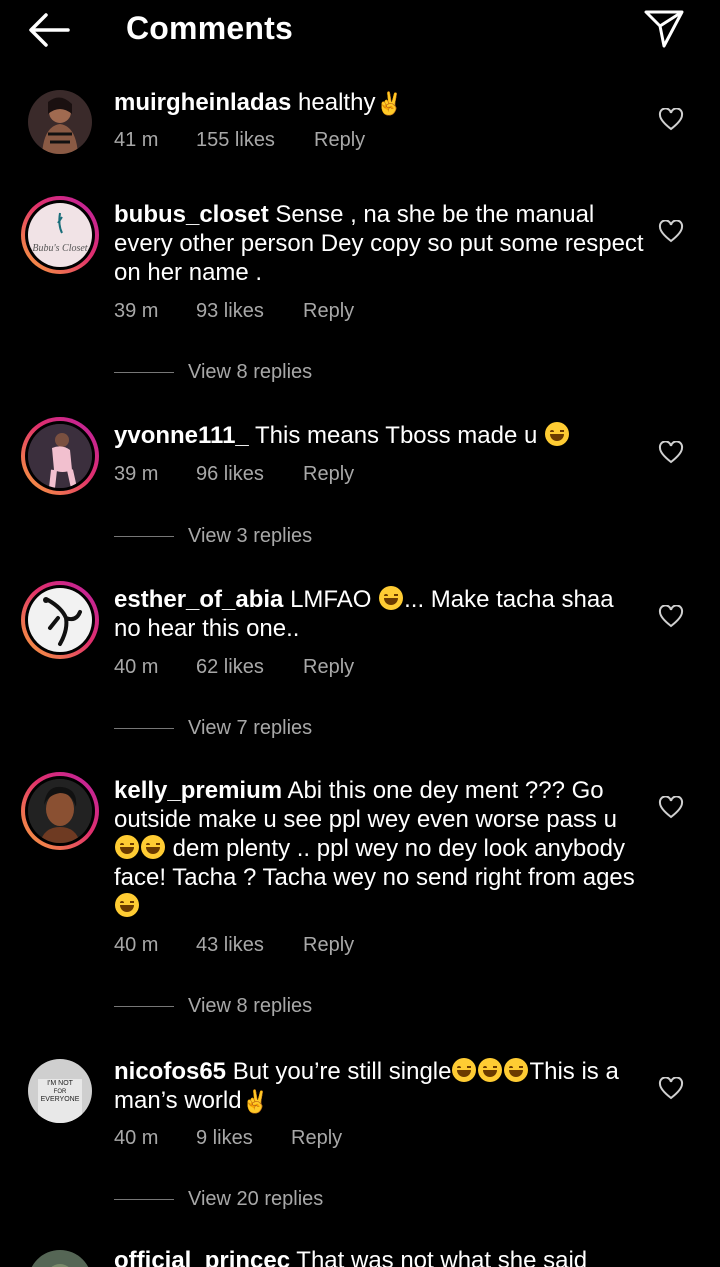  Describe the element at coordinates (59, 248) in the screenshot. I see `avatar-logo-text: Bubu's Closet` at that location.